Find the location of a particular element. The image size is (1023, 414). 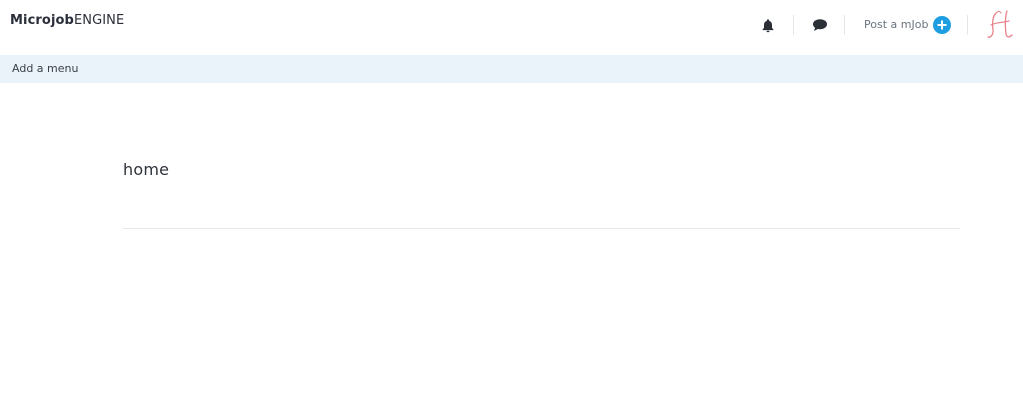

top-header: MicrojobENGINE Post a mJob is located at coordinates (511, 27).